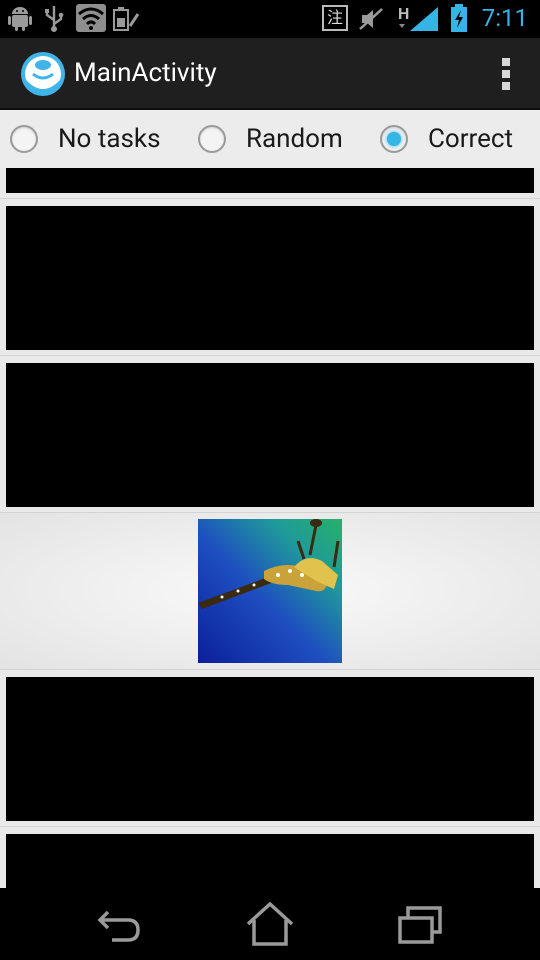 The height and width of the screenshot is (960, 540). Describe the element at coordinates (120, 924) in the screenshot. I see `back-icon` at that location.